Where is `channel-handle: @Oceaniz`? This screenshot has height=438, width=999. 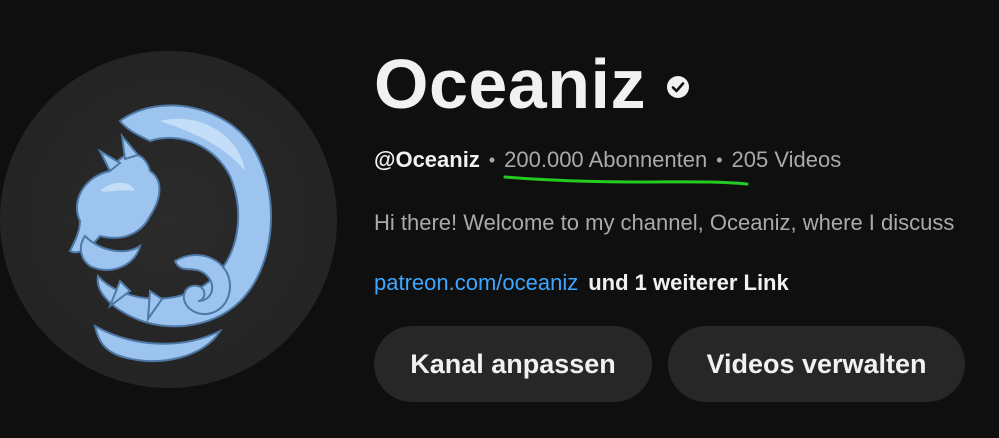 channel-handle: @Oceaniz is located at coordinates (427, 159).